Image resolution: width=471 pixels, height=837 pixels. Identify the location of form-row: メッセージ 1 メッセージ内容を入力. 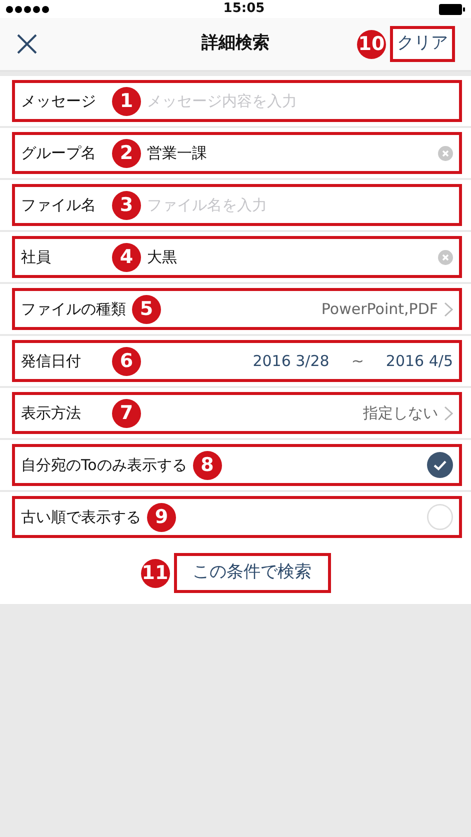
(237, 101).